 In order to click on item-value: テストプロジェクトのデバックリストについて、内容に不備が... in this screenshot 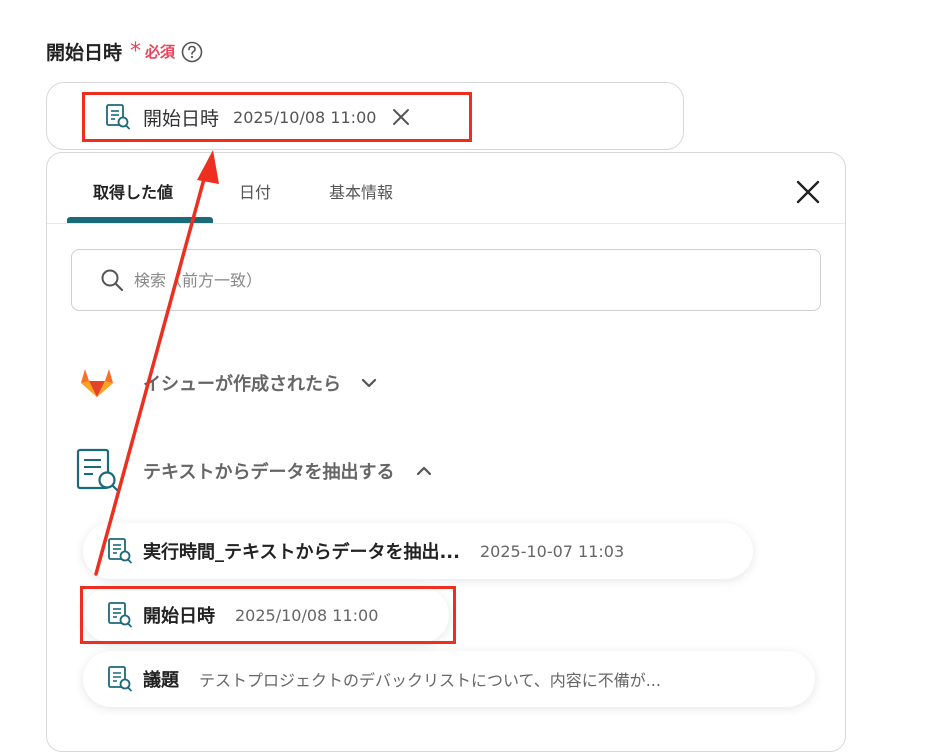, I will do `click(430, 680)`.